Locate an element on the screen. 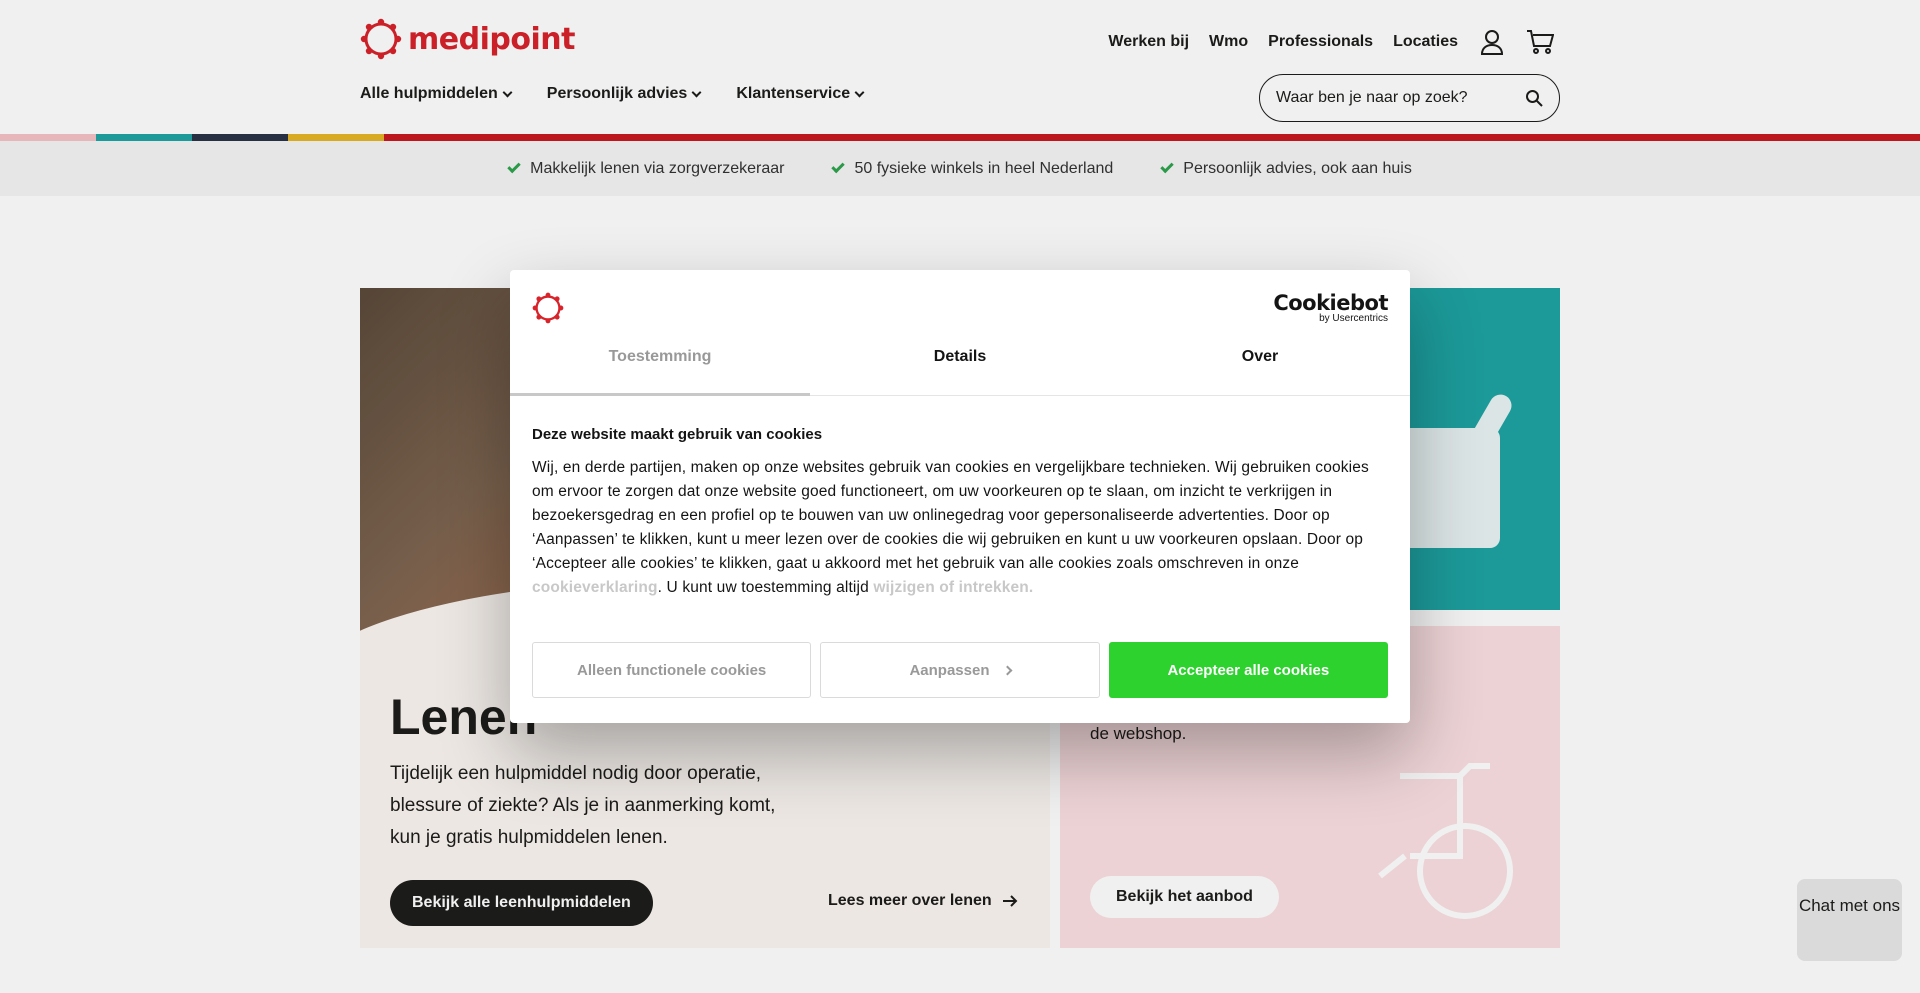 Image resolution: width=1920 pixels, height=993 pixels. tab-toestemming: Toestemming is located at coordinates (660, 367).